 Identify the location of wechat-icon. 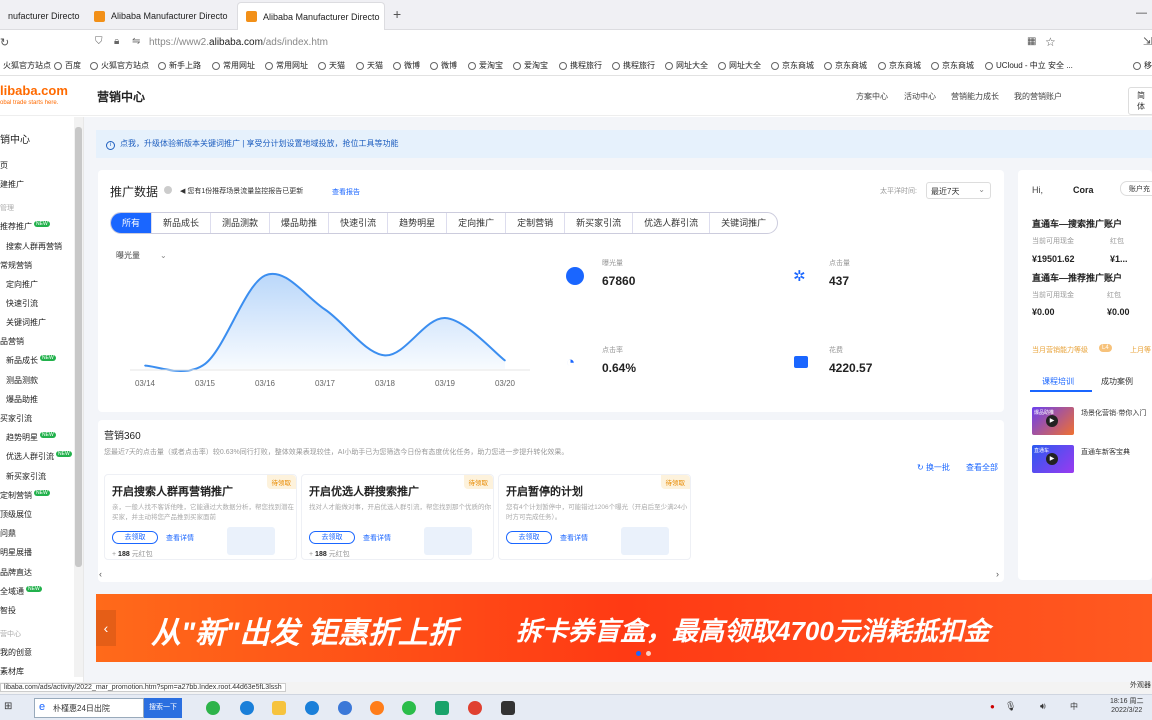
(409, 708).